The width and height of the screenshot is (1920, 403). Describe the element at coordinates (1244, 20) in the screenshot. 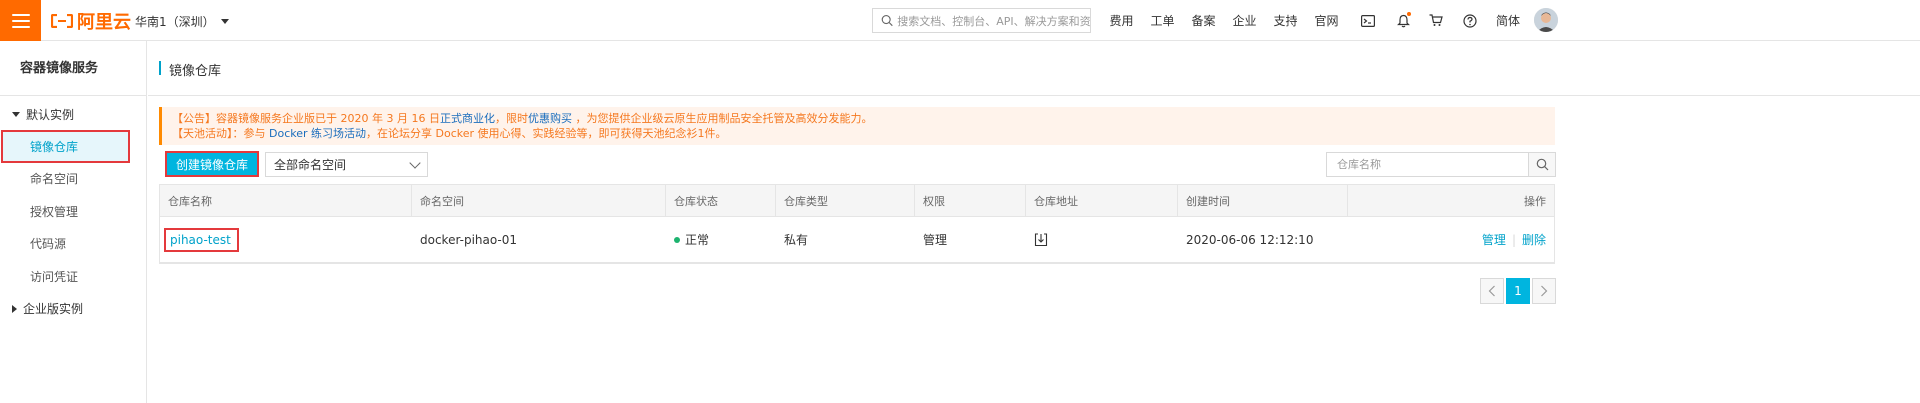

I see `nav-enterprise: 企业` at that location.